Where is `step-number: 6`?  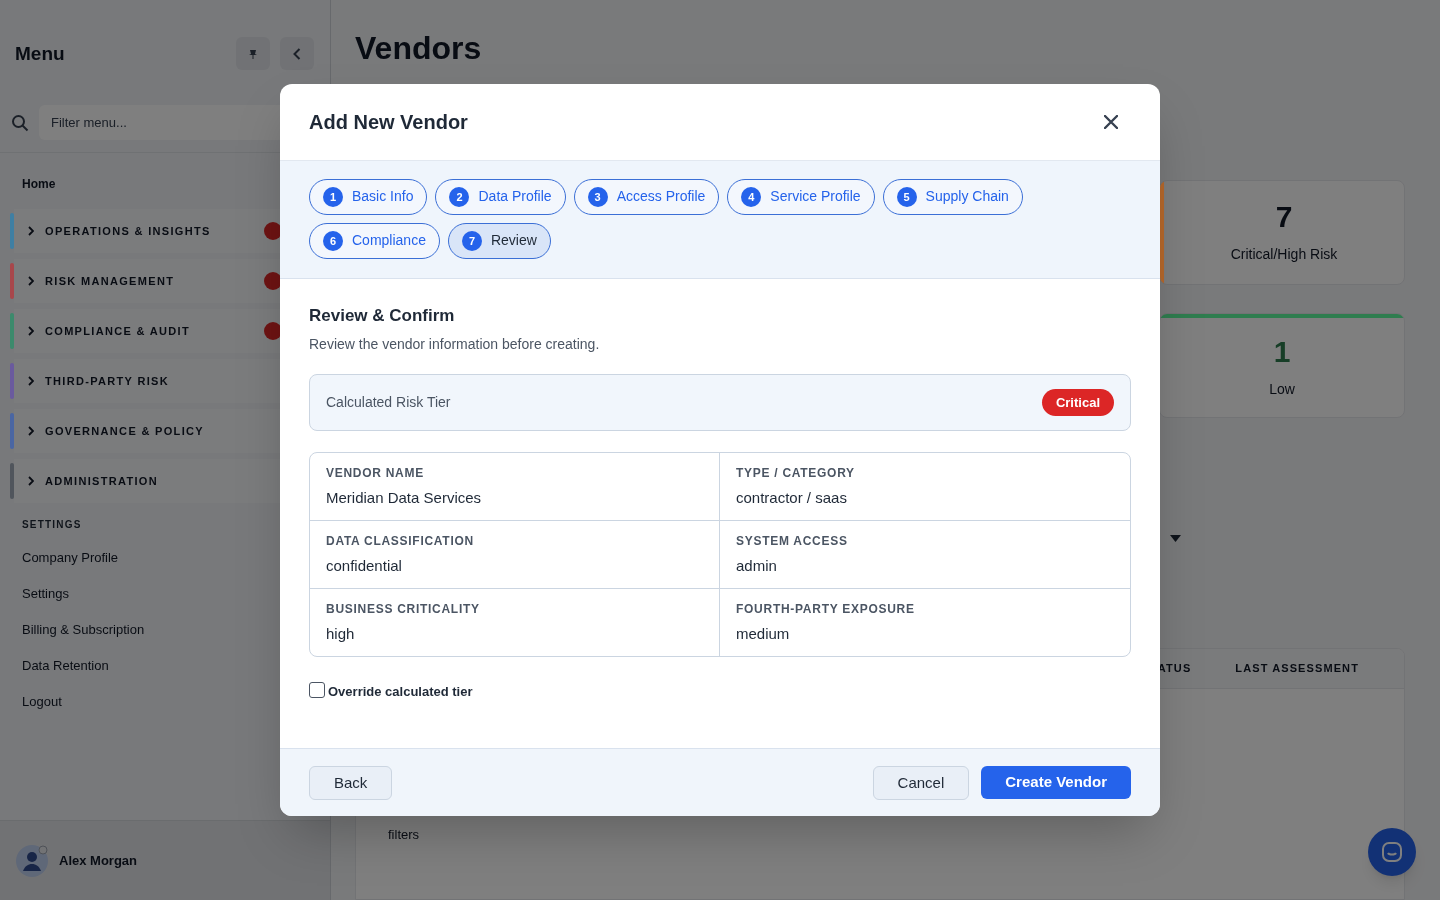 step-number: 6 is located at coordinates (333, 240).